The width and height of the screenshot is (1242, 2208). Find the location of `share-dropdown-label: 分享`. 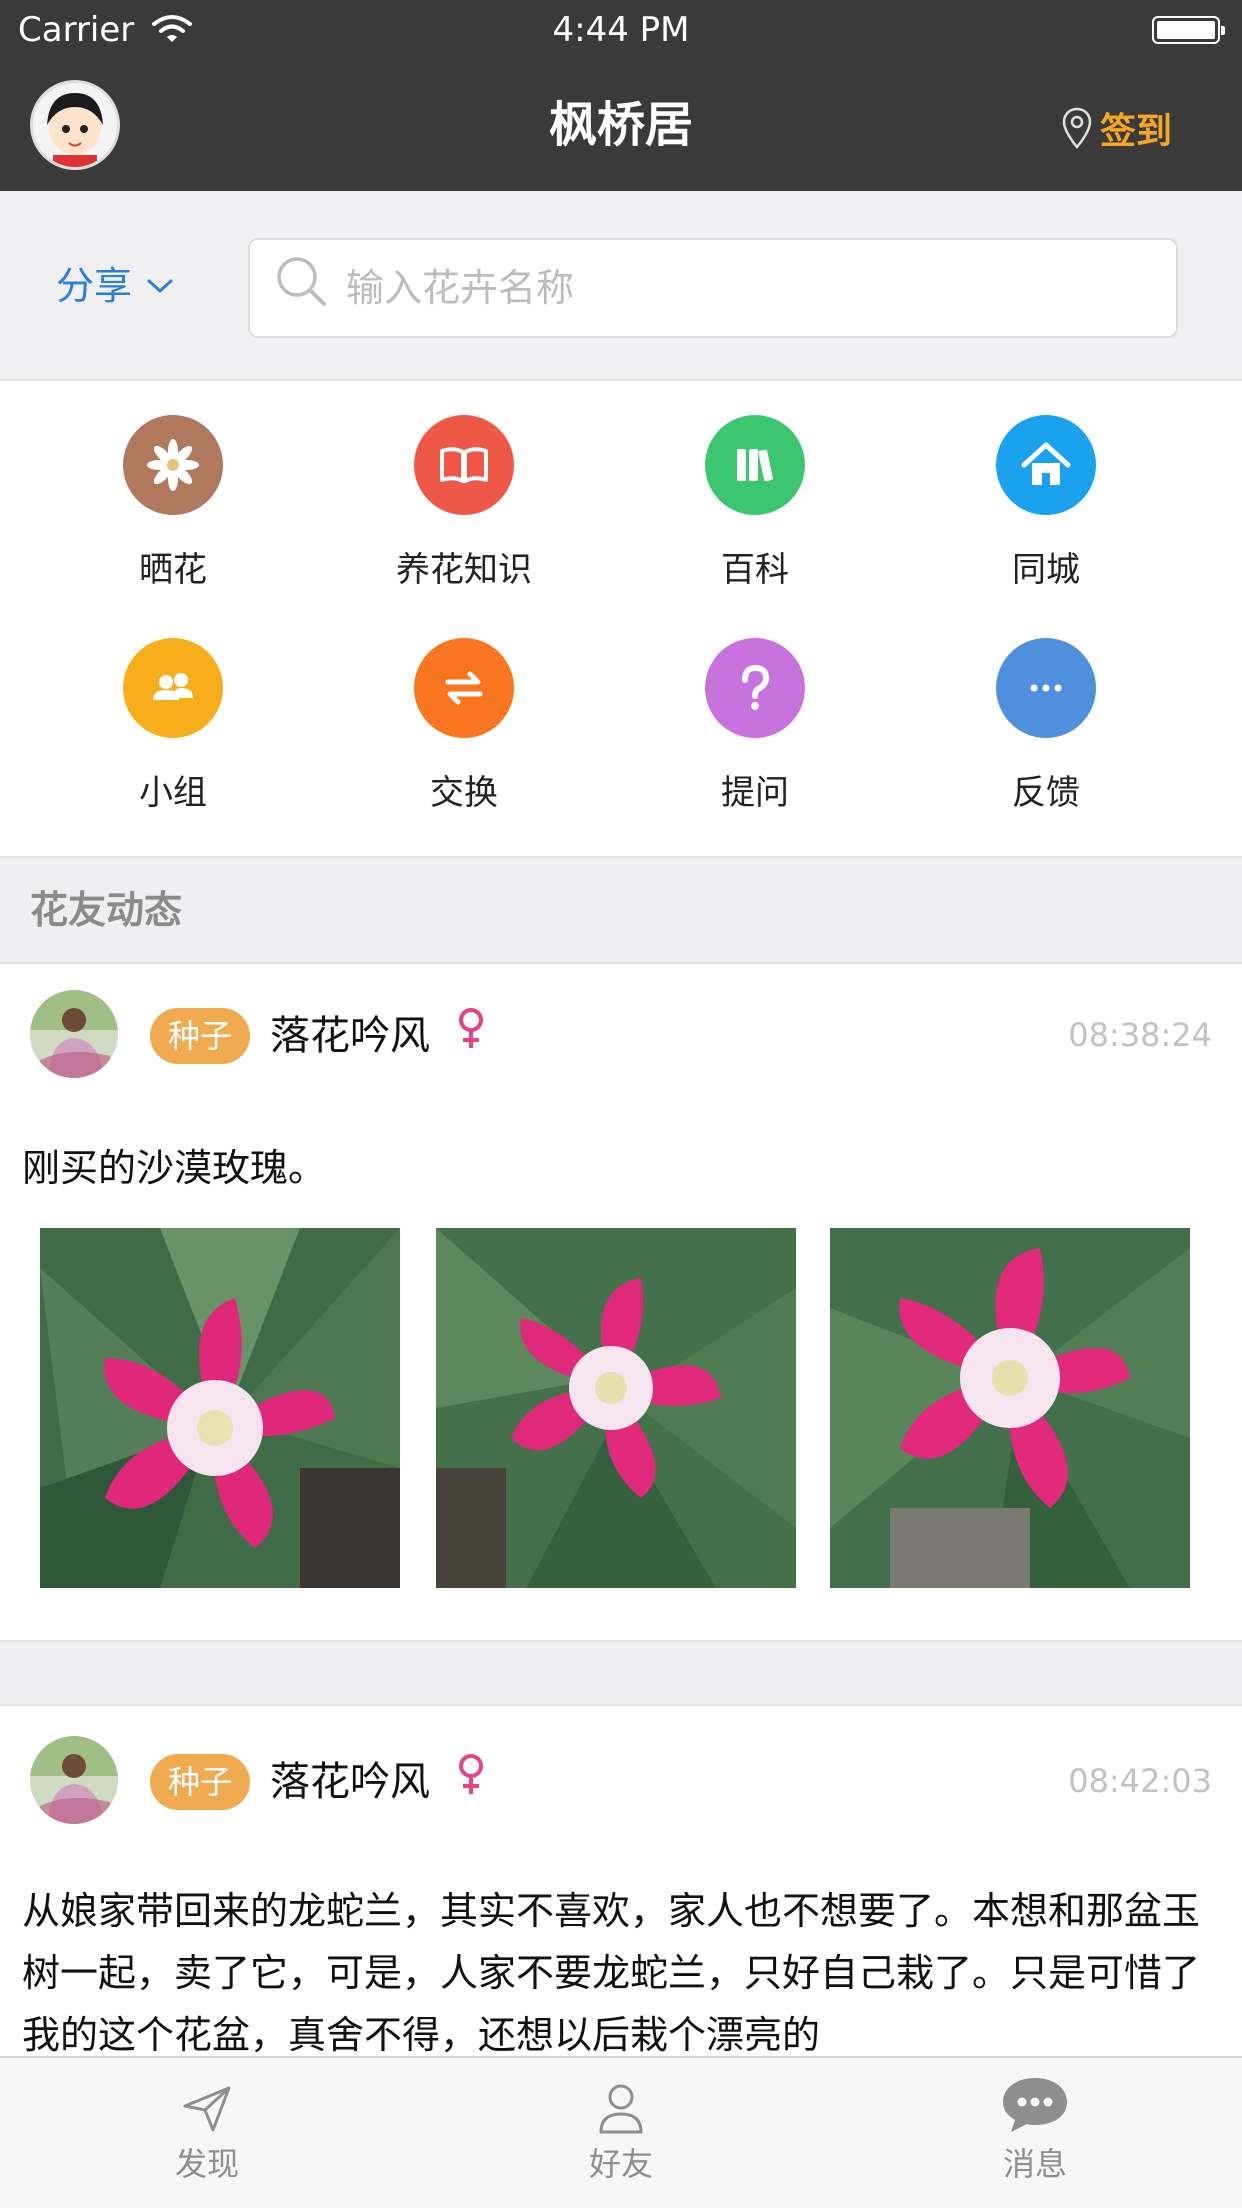

share-dropdown-label: 分享 is located at coordinates (94, 286).